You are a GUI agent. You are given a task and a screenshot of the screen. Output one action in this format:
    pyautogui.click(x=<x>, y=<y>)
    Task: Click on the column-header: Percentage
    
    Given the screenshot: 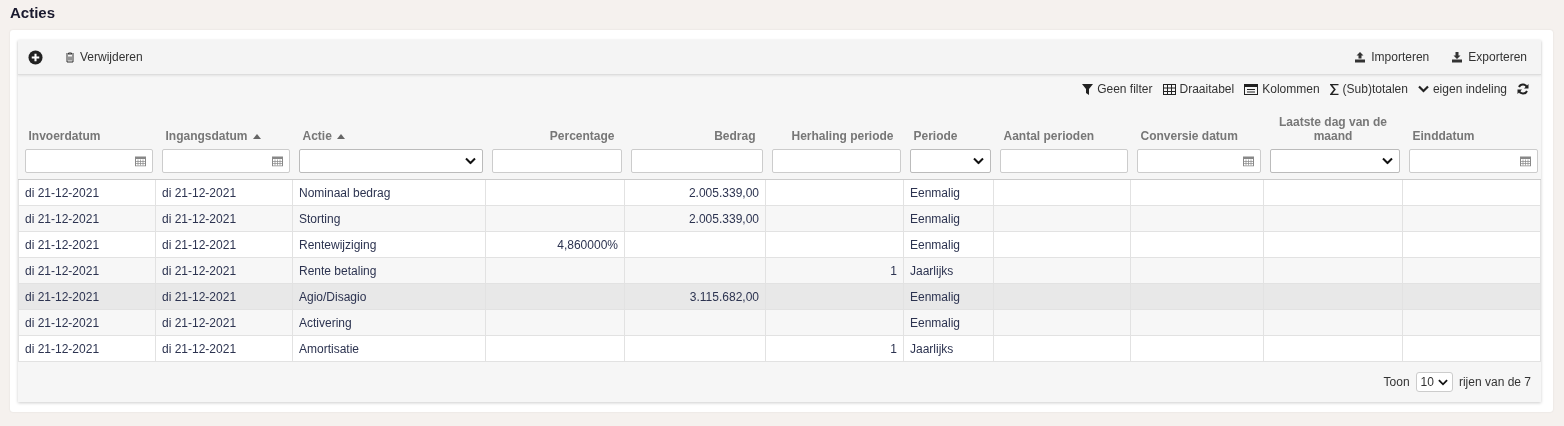 What is the action you would take?
    pyautogui.click(x=582, y=136)
    